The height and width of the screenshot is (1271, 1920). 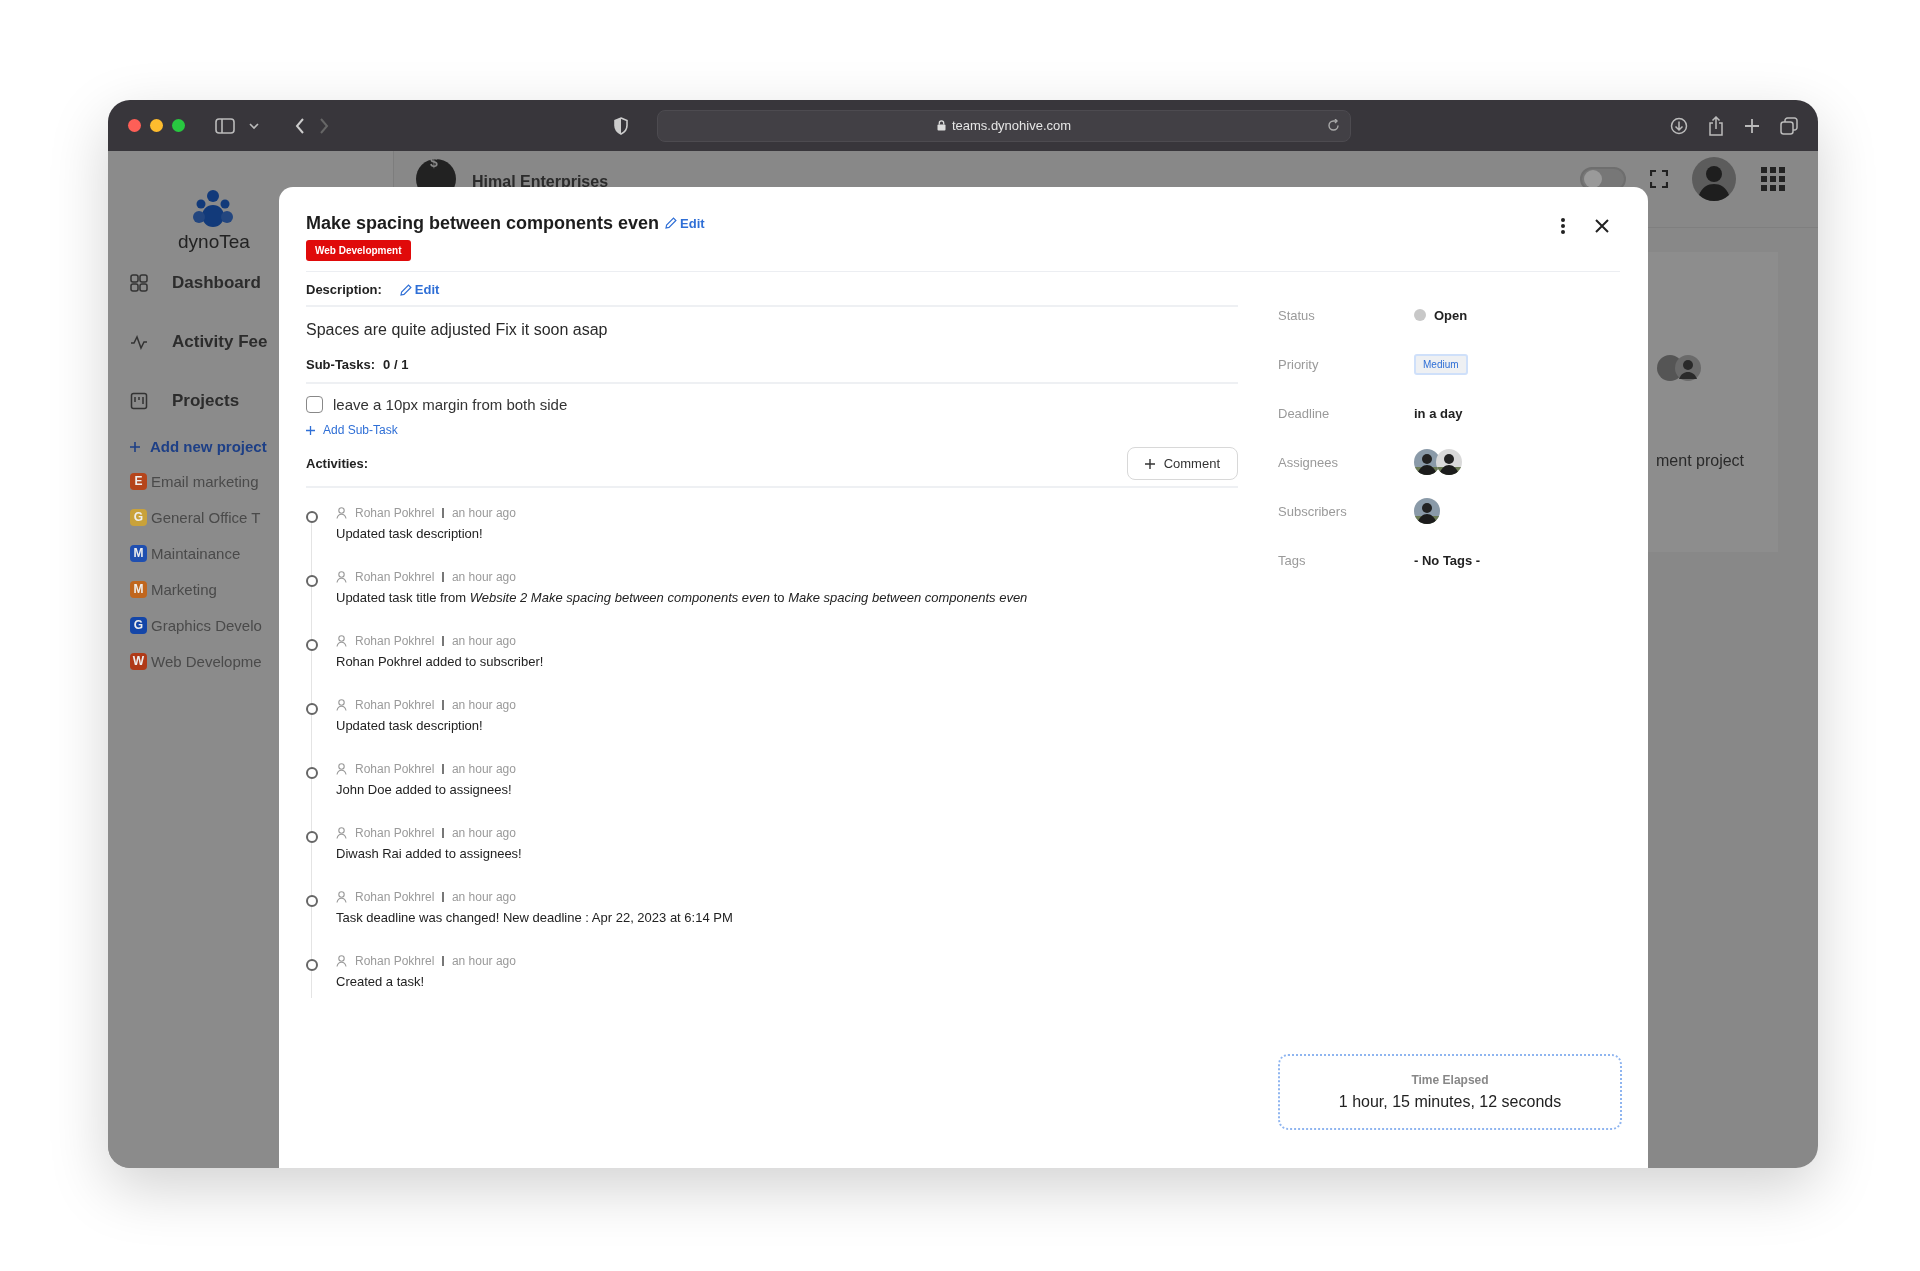 What do you see at coordinates (1450, 1080) in the screenshot?
I see `time-elapsed-label: Time Elapsed` at bounding box center [1450, 1080].